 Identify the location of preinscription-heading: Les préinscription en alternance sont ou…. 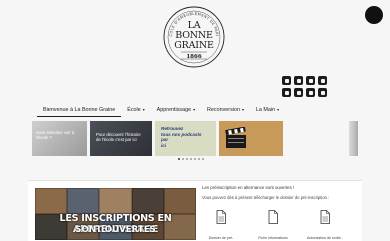
(248, 187).